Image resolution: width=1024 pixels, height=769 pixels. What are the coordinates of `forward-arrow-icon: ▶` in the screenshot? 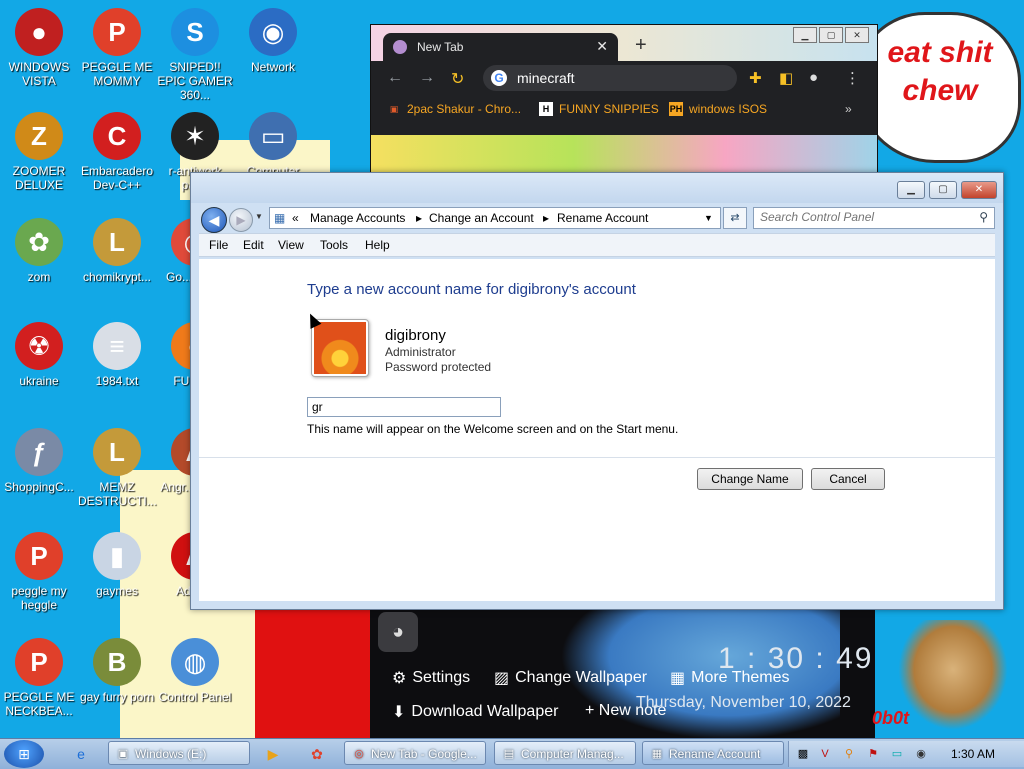 It's located at (241, 220).